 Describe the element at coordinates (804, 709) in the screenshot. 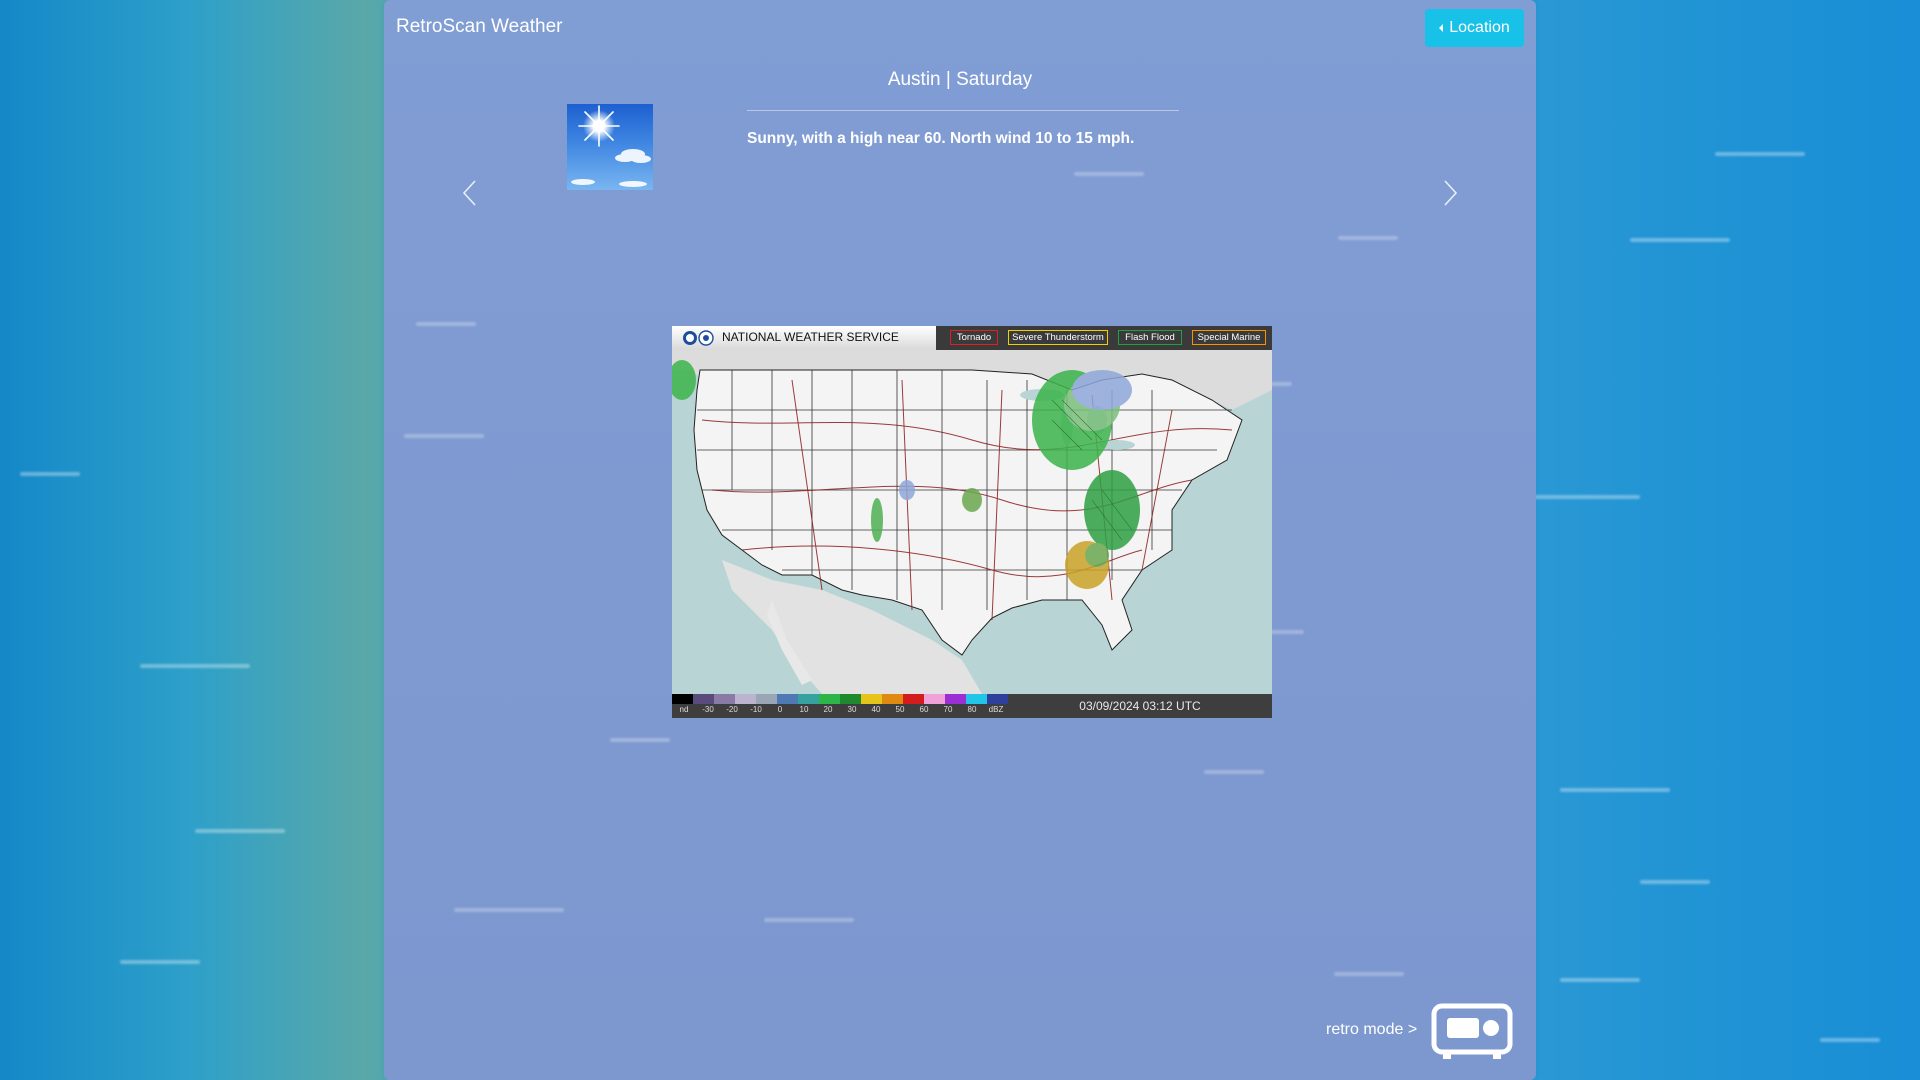

I see `scale-label: 10` at that location.